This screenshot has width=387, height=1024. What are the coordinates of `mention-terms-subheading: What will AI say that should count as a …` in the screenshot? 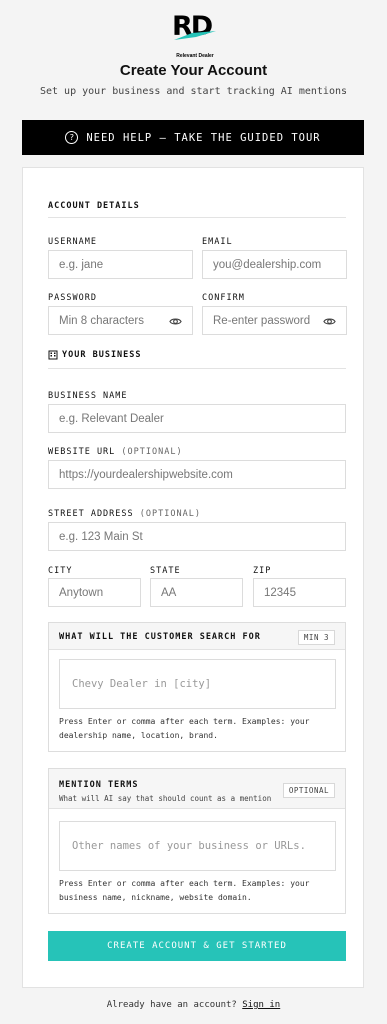 It's located at (165, 798).